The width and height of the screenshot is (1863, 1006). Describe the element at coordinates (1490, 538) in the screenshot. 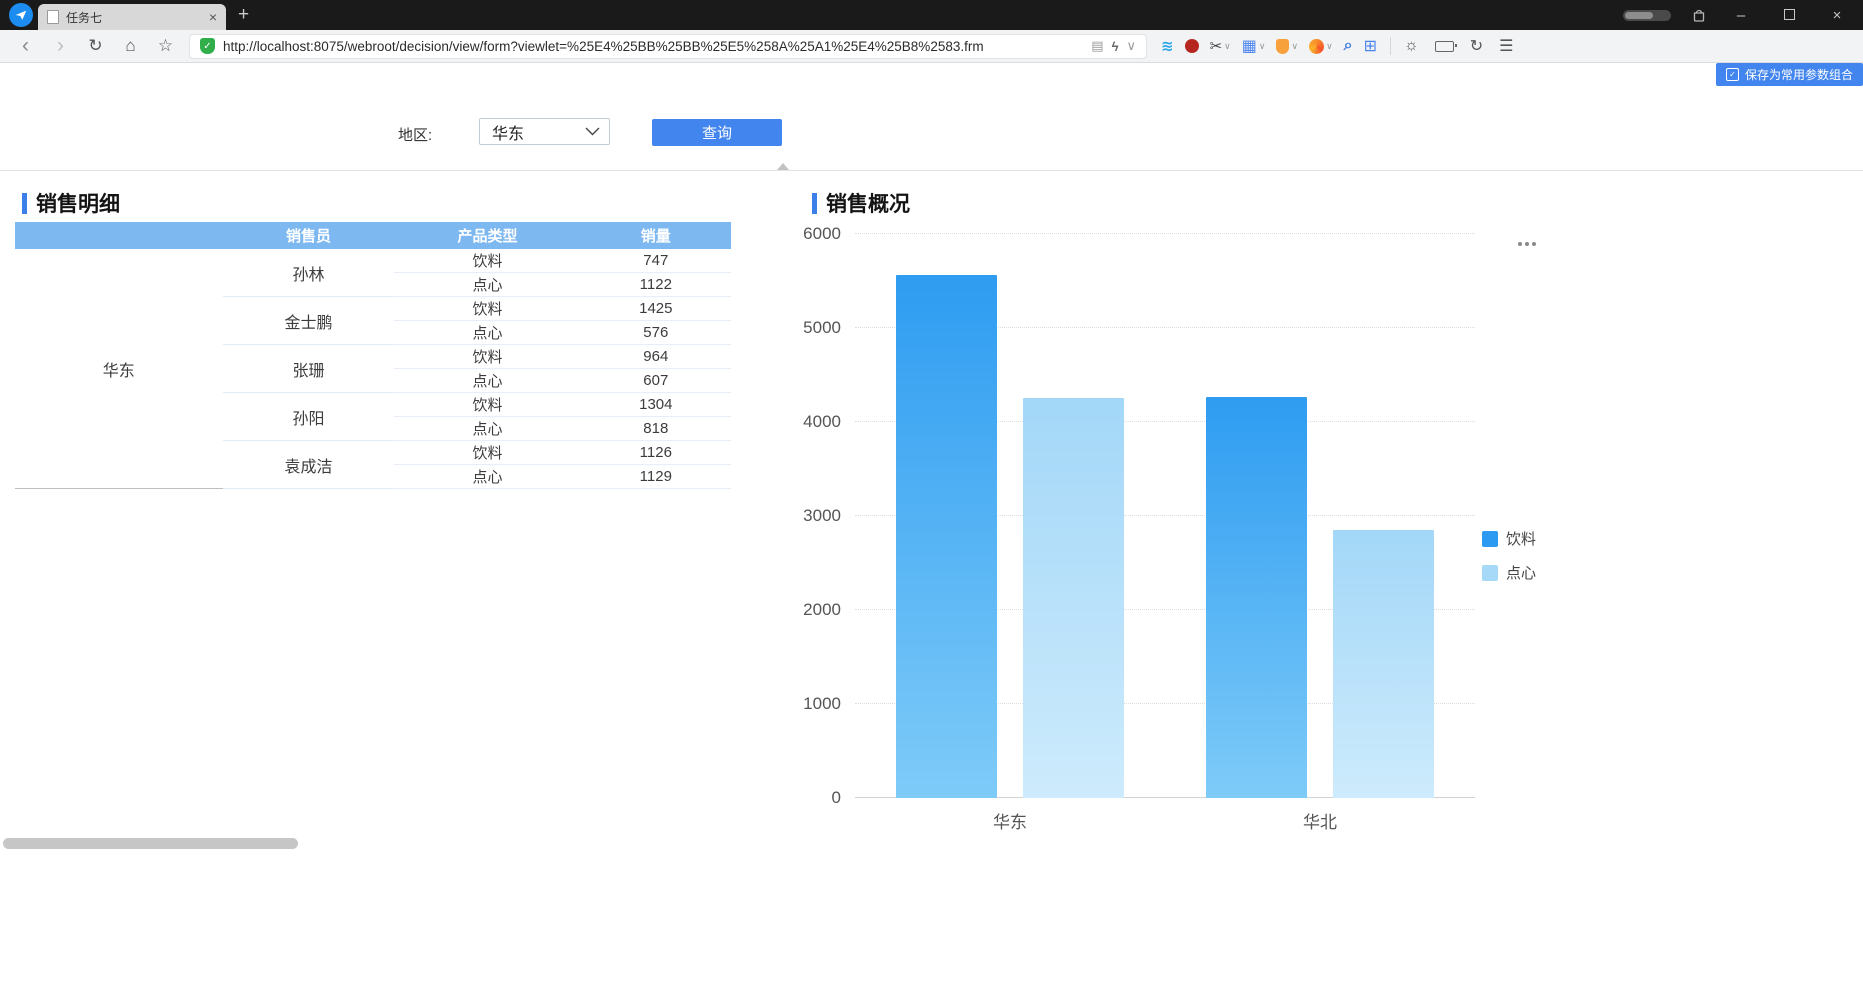

I see `legend-swatch` at that location.